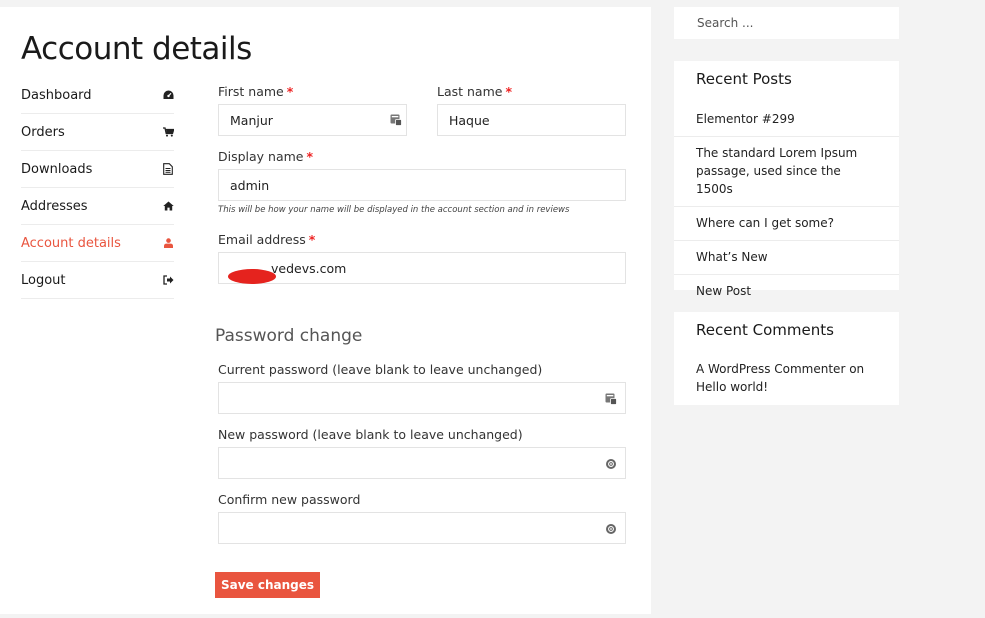 This screenshot has height=618, width=985. Describe the element at coordinates (765, 330) in the screenshot. I see `recent-comments-title: Recent Comments` at that location.